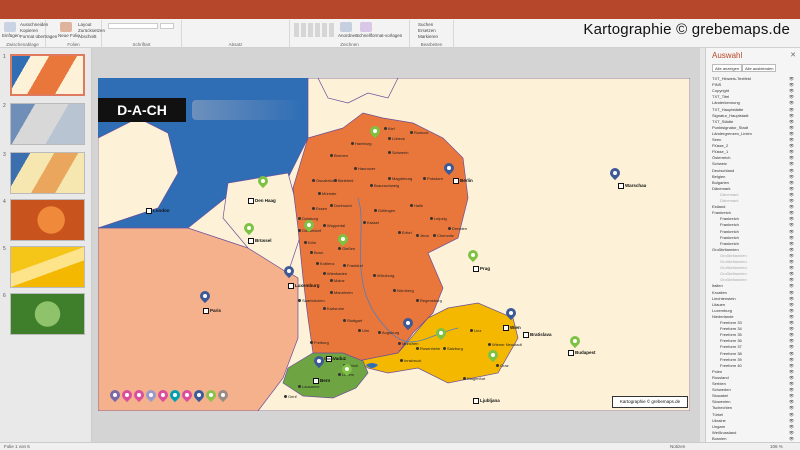  I want to click on selection-item: Ländergrenzen_Linien 👁, so click(753, 134).